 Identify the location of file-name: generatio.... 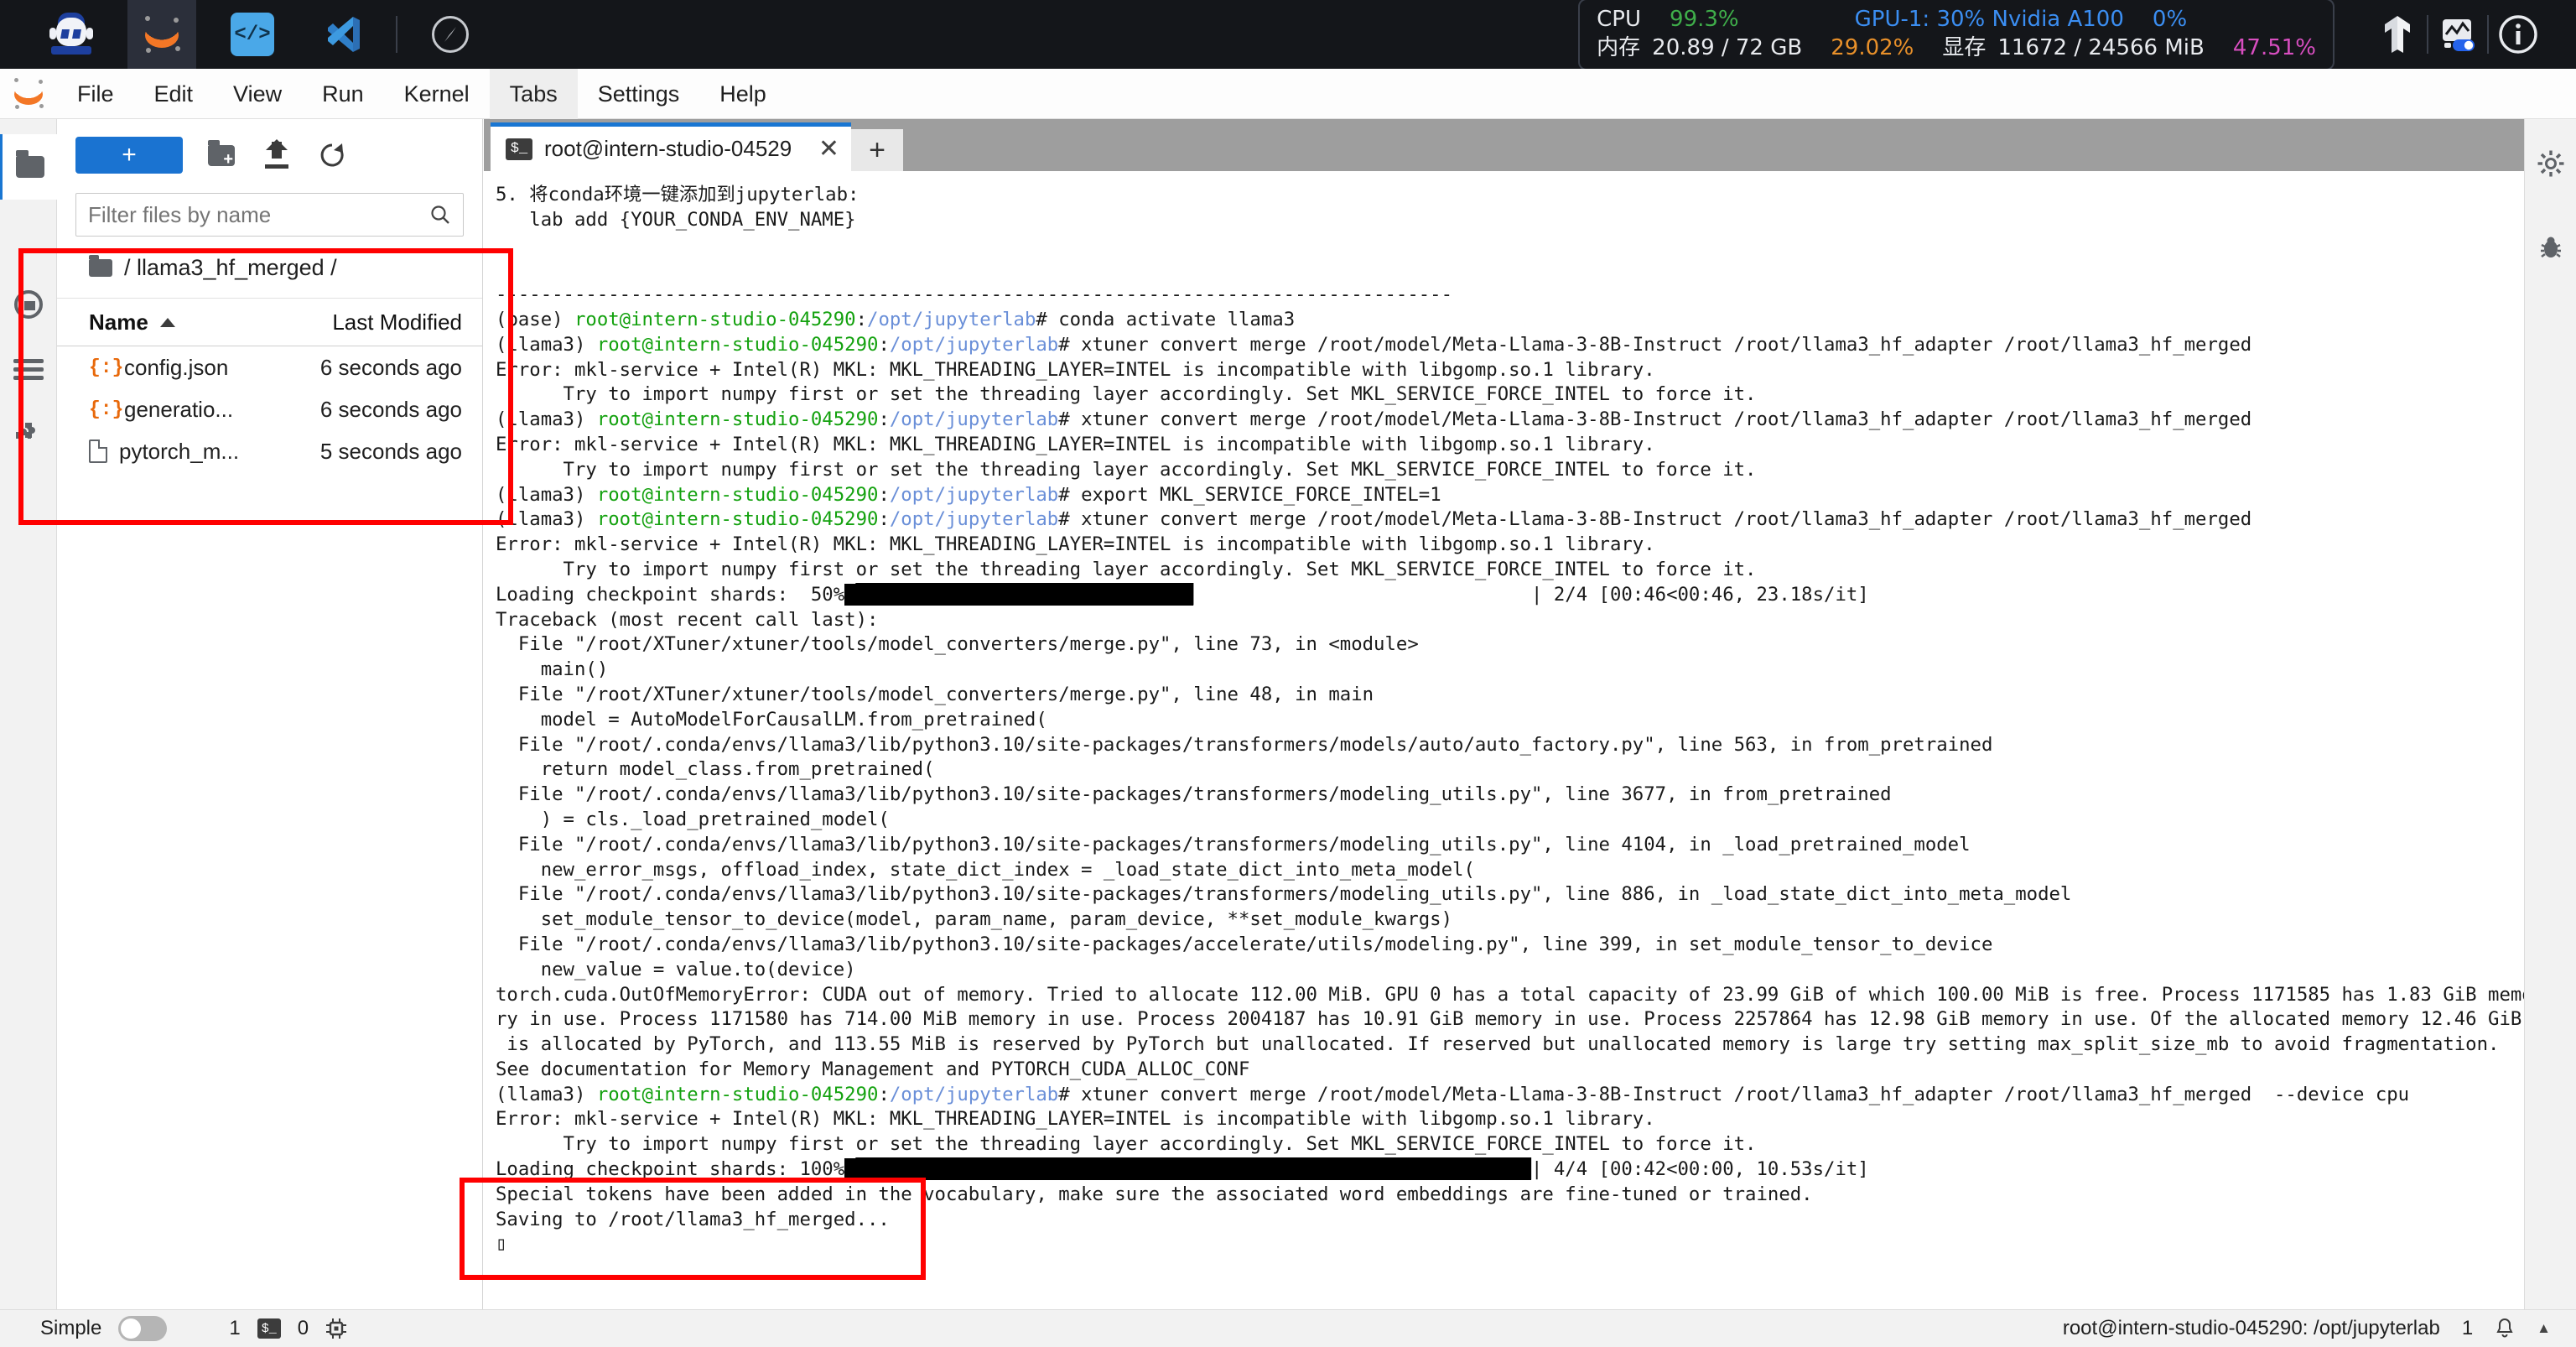
(179, 409).